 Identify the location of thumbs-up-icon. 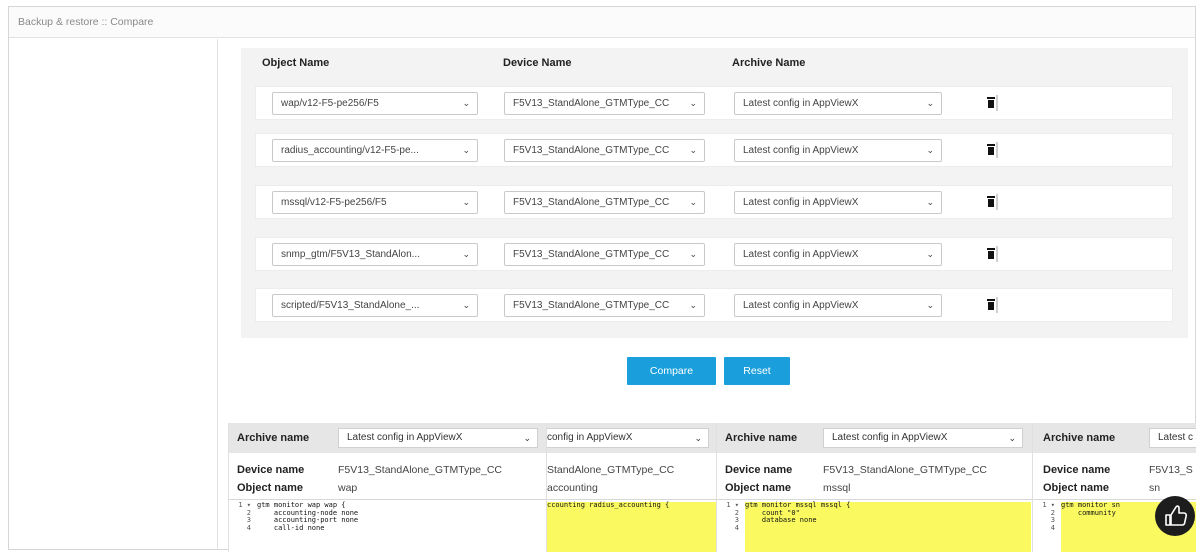
(1176, 515).